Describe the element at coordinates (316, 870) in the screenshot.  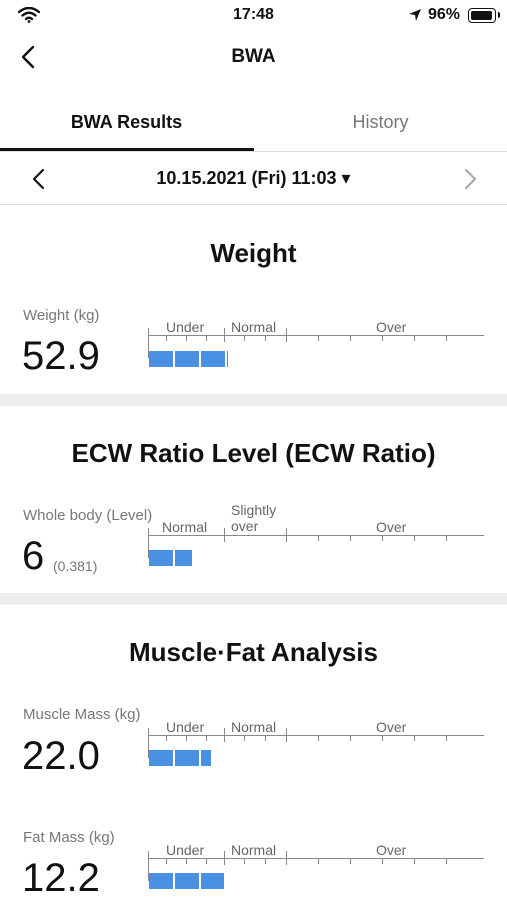
I see `fat-mass-range-chart: Under Normal Over` at that location.